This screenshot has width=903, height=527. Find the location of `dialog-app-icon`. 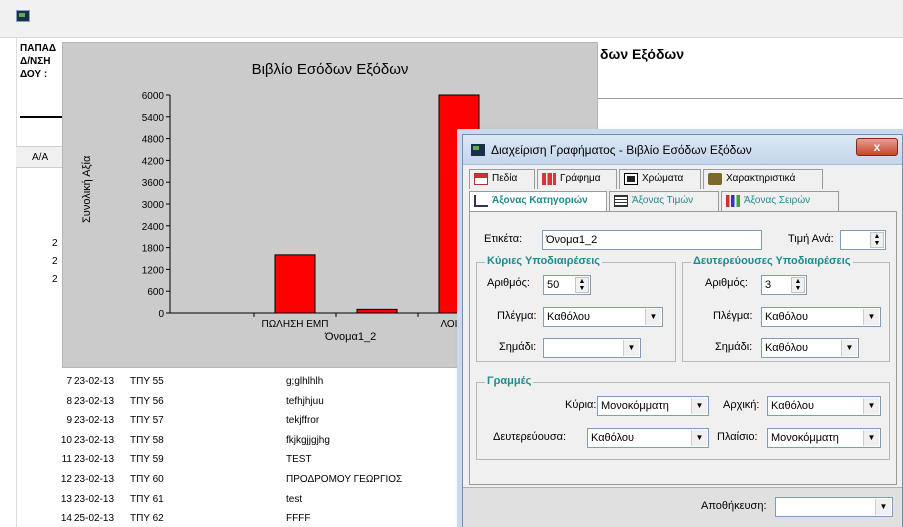

dialog-app-icon is located at coordinates (478, 150).